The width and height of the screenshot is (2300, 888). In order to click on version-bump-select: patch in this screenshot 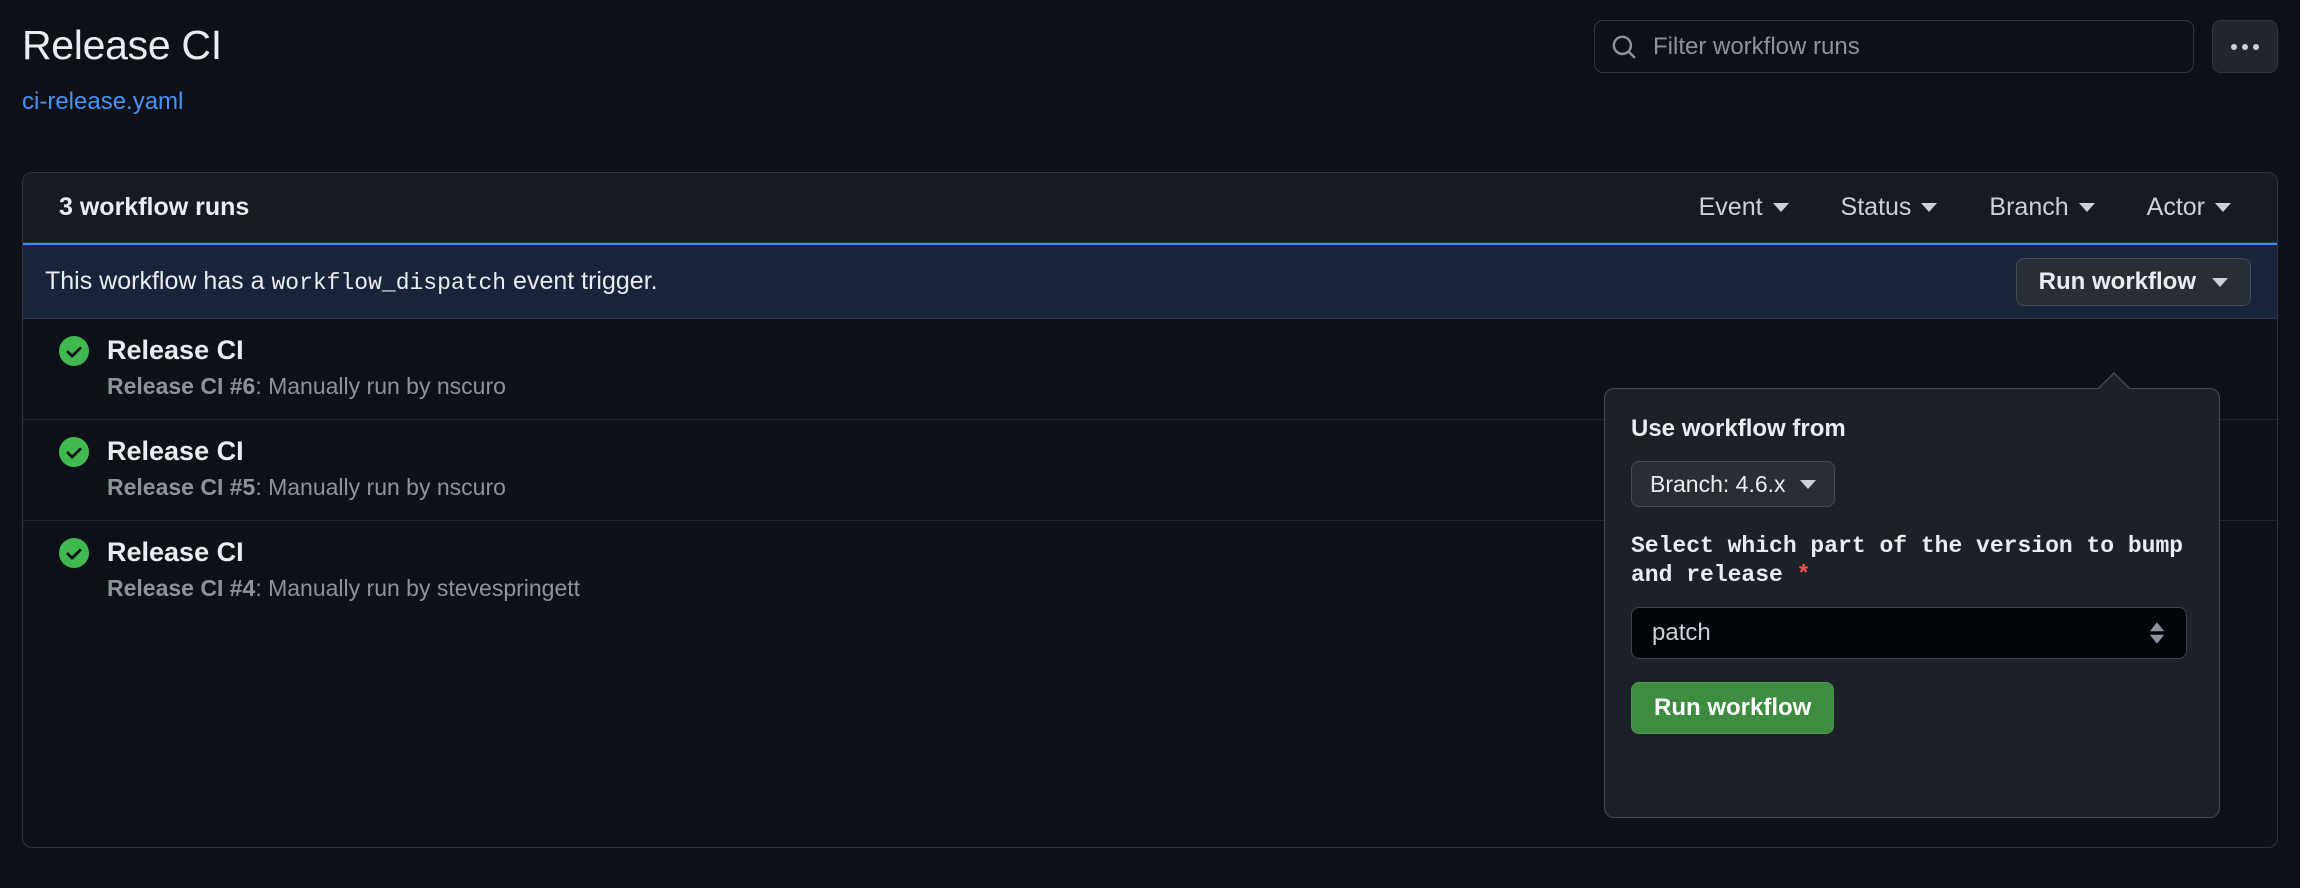, I will do `click(1909, 633)`.